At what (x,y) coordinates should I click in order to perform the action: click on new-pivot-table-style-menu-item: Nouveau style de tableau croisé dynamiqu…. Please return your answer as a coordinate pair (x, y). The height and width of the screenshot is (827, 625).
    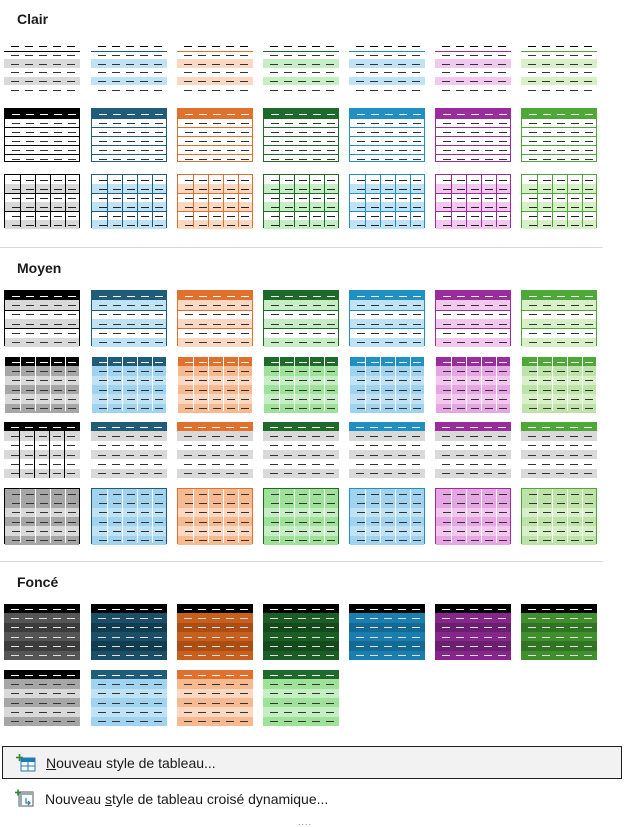
    Looking at the image, I should click on (312, 798).